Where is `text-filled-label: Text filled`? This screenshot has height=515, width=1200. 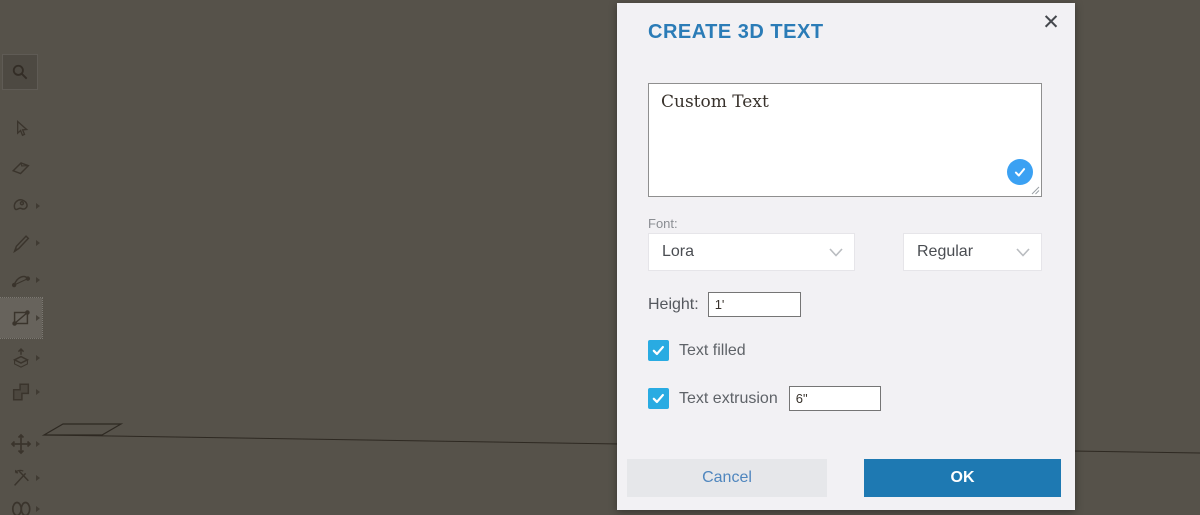
text-filled-label: Text filled is located at coordinates (712, 350).